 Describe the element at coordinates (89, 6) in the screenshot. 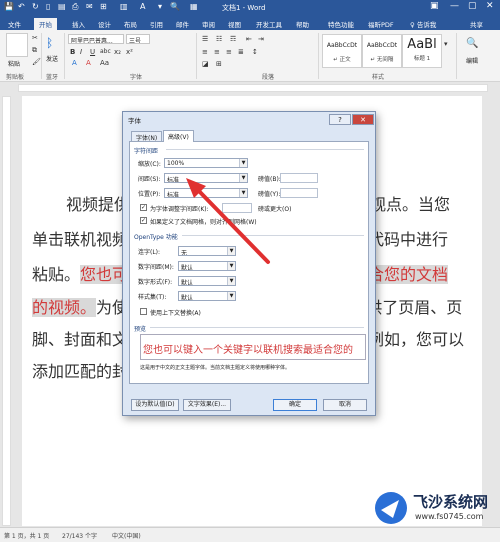

I see `mail-icon: ✉` at that location.